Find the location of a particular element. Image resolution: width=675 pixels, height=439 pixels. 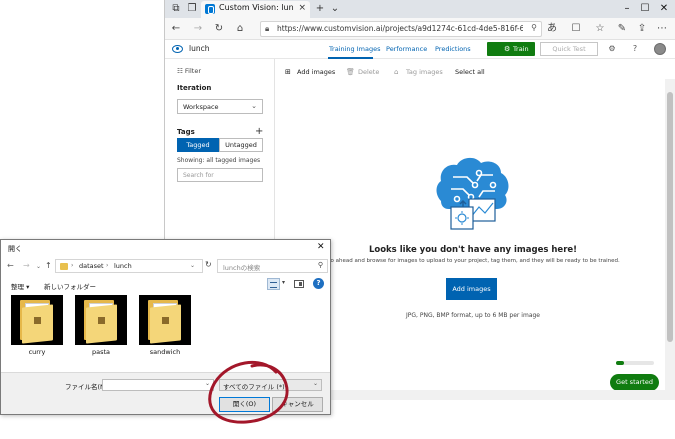

tag-images-toolbar-button: ⌂ Tag images is located at coordinates (418, 72).